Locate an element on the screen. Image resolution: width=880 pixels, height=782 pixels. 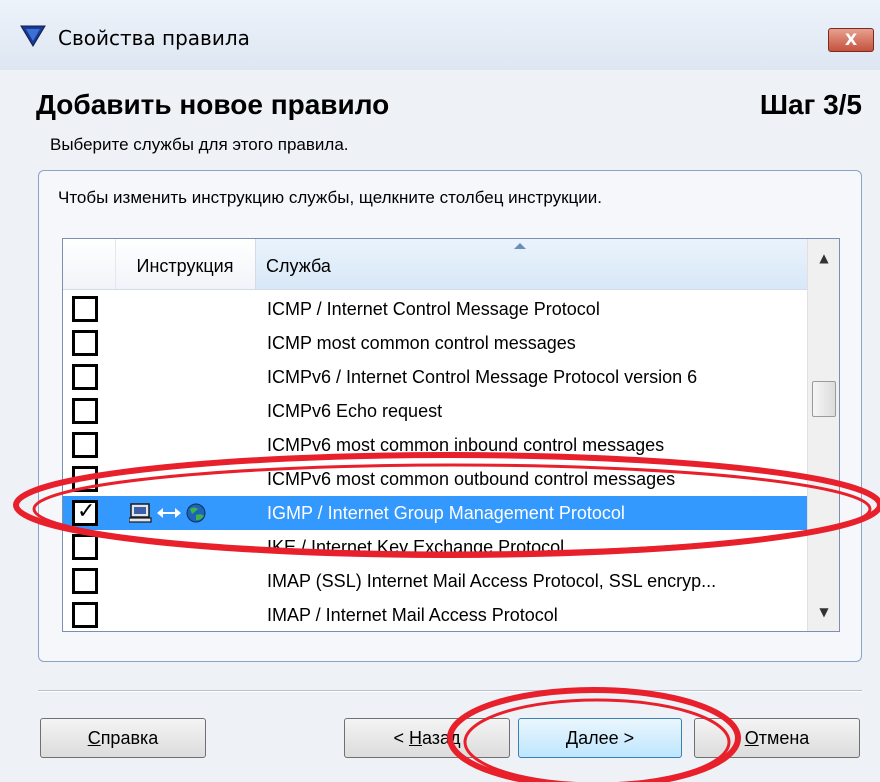
back-button-prefix: < is located at coordinates (401, 738).